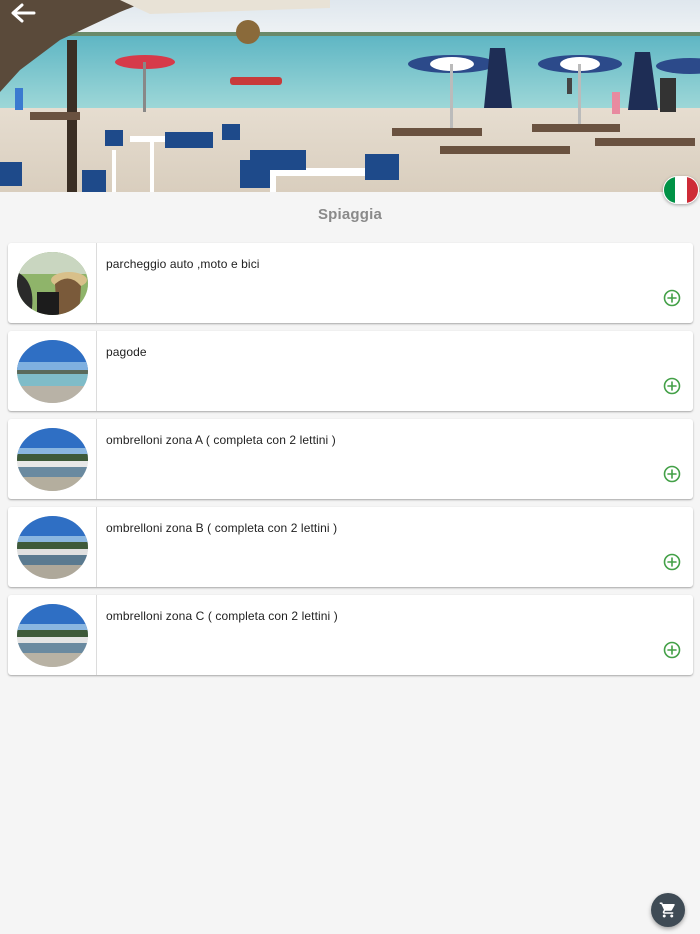 The height and width of the screenshot is (934, 700). What do you see at coordinates (183, 264) in the screenshot?
I see `item-label: parcheggio auto ,moto e bici` at bounding box center [183, 264].